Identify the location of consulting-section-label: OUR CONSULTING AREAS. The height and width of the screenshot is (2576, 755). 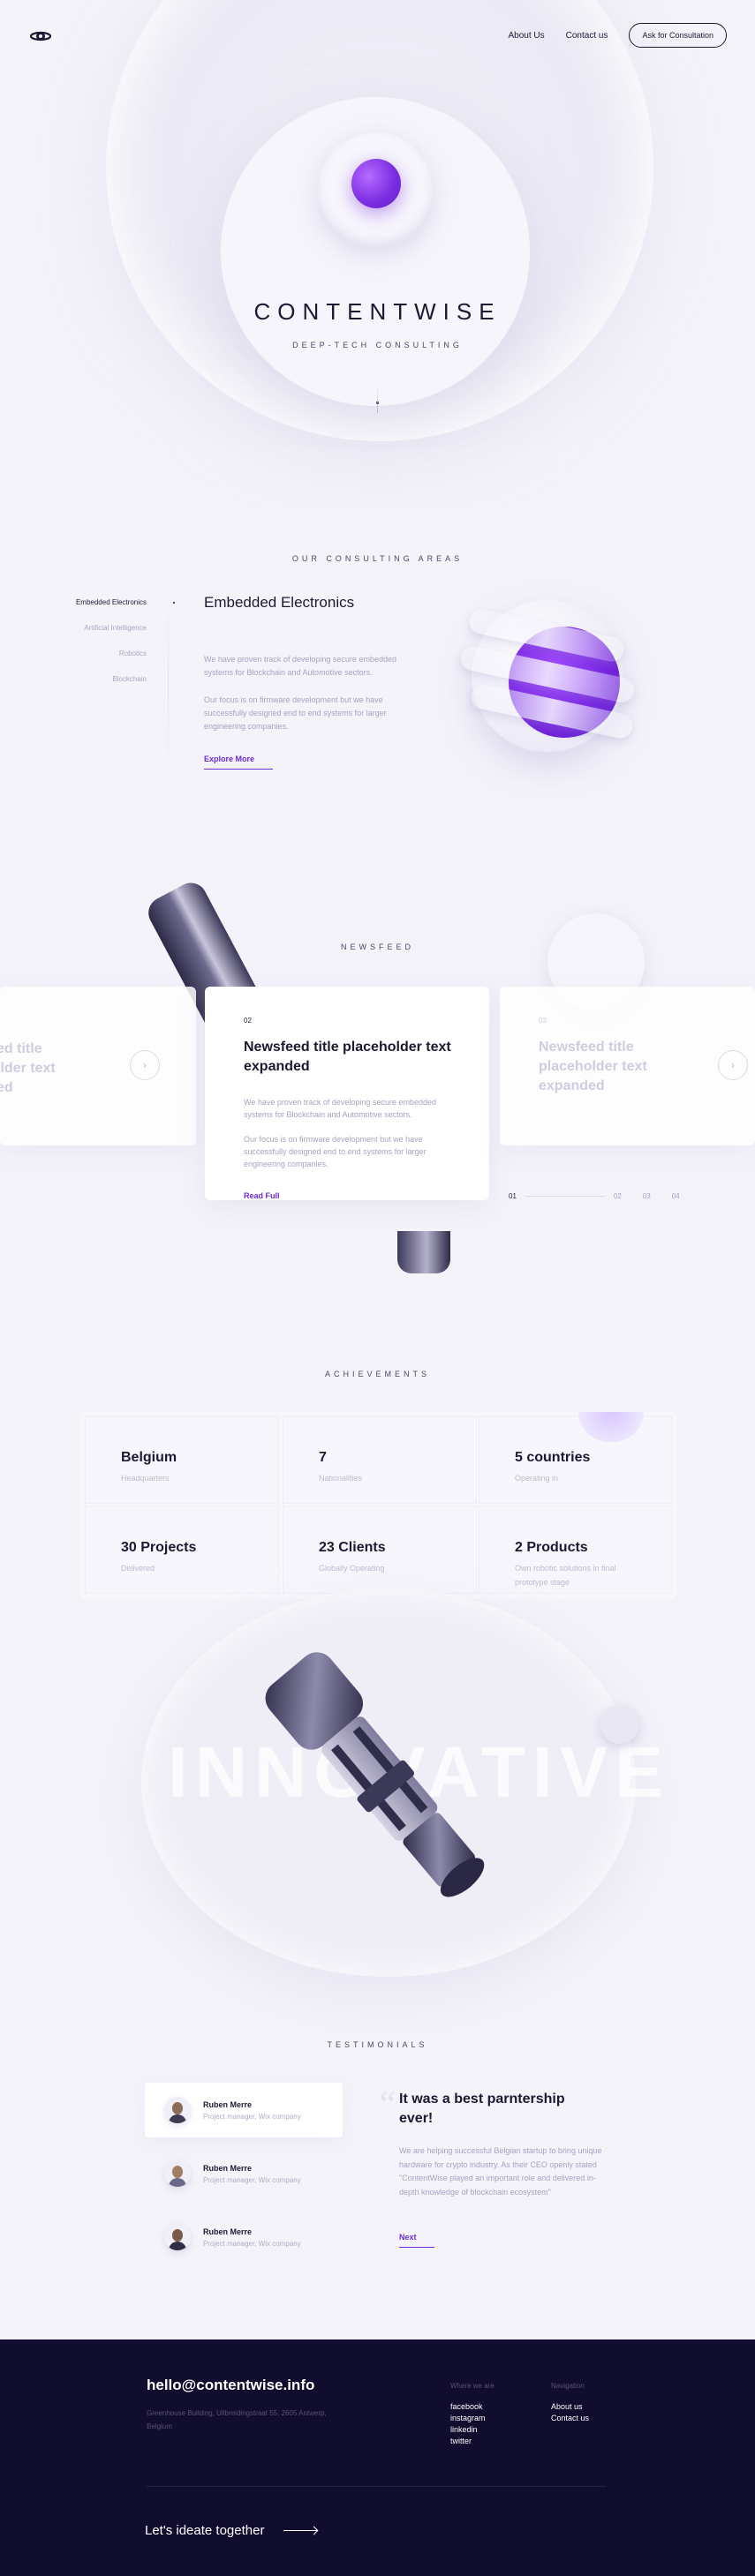
(377, 558).